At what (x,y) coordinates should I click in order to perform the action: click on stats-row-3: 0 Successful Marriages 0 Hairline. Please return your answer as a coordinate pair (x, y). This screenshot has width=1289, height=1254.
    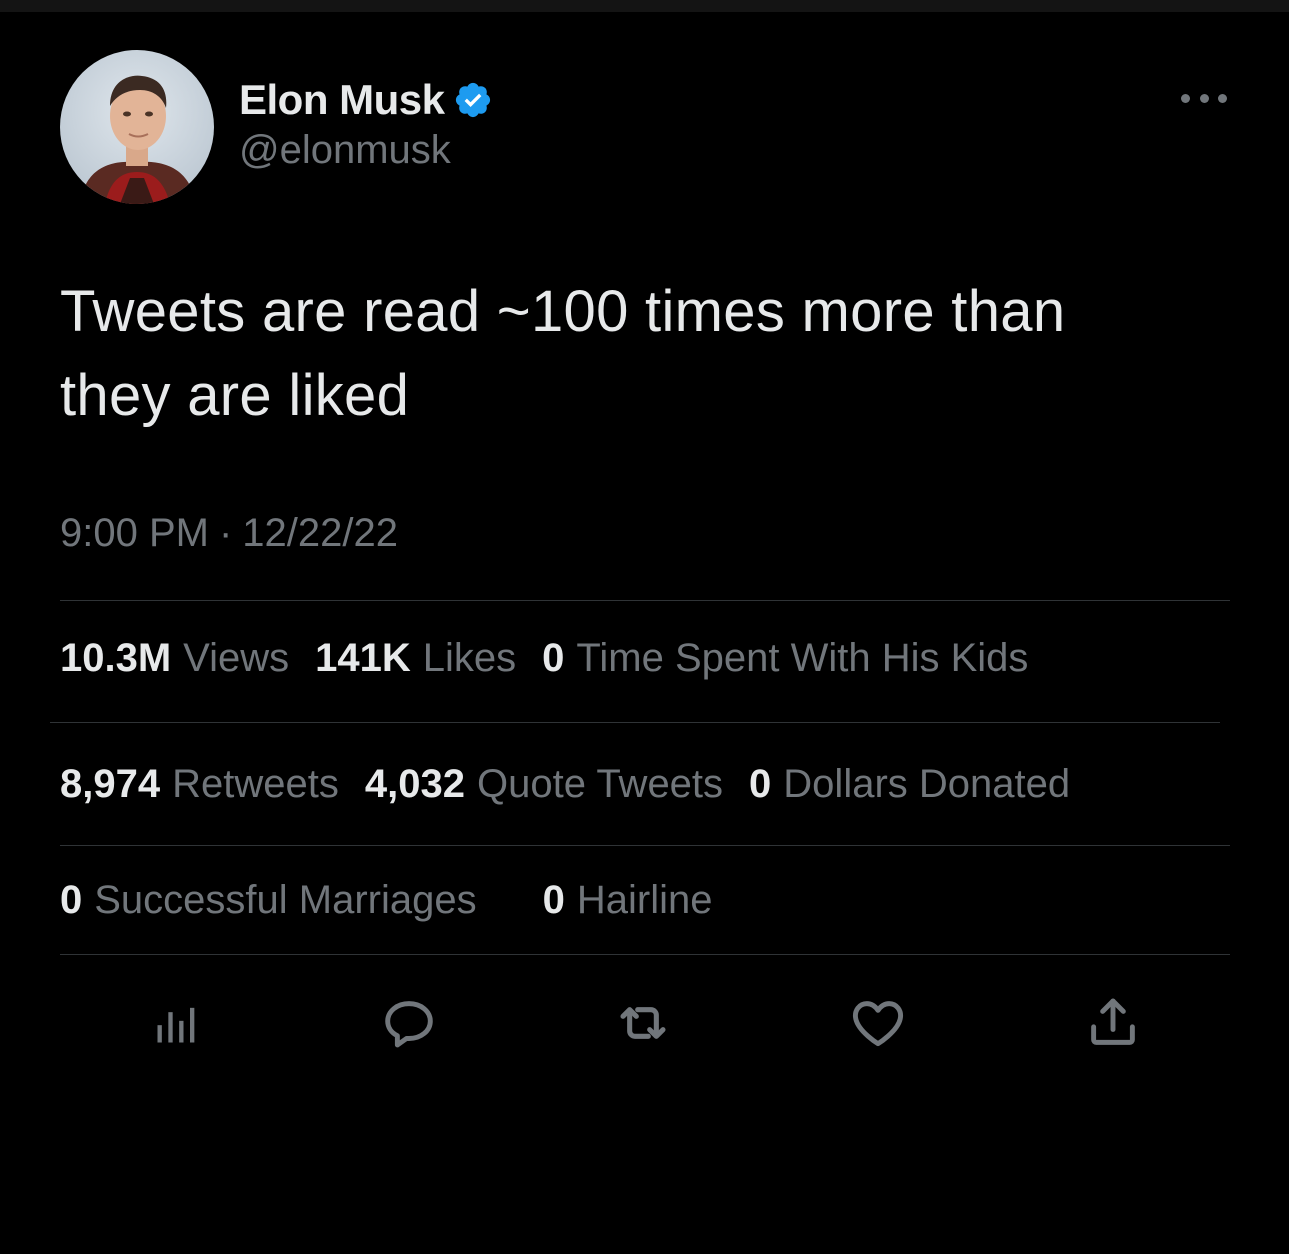
    Looking at the image, I should click on (399, 900).